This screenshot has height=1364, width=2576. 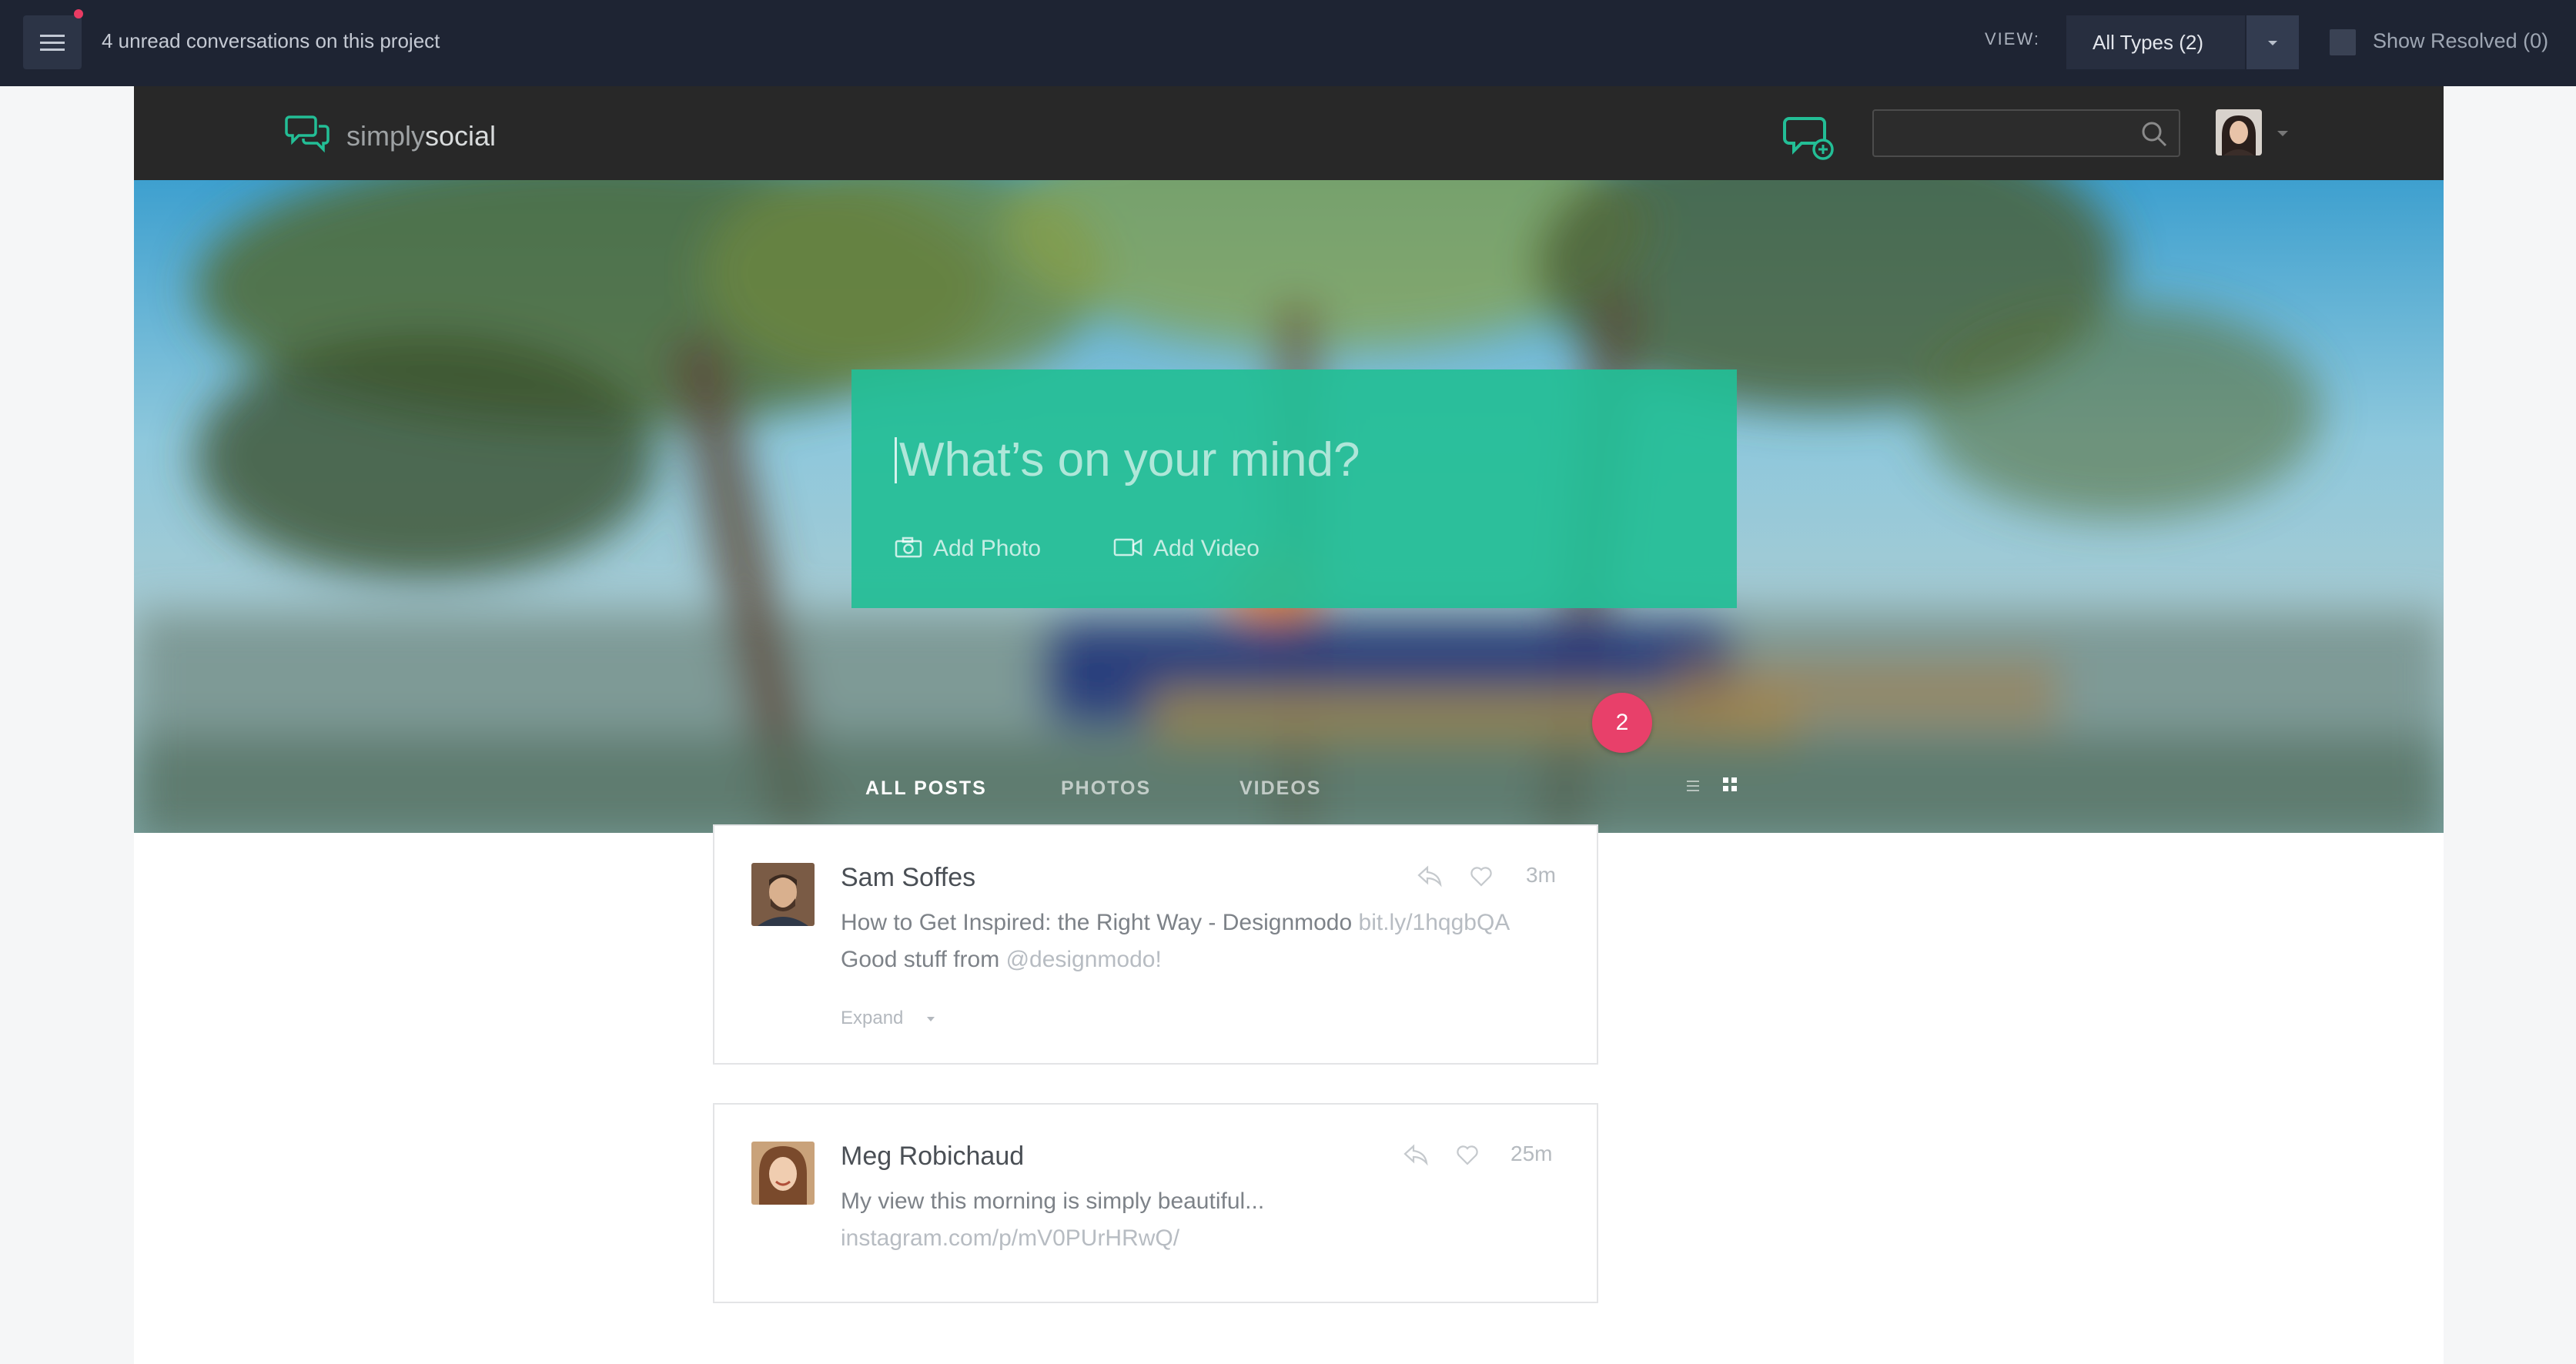 What do you see at coordinates (1730, 784) in the screenshot?
I see `grid-view-icon` at bounding box center [1730, 784].